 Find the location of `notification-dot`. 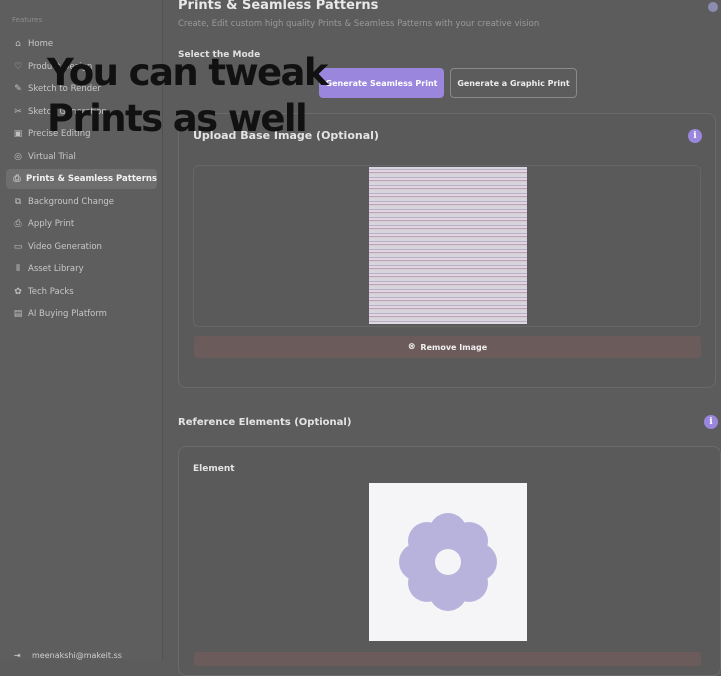

notification-dot is located at coordinates (713, 7).